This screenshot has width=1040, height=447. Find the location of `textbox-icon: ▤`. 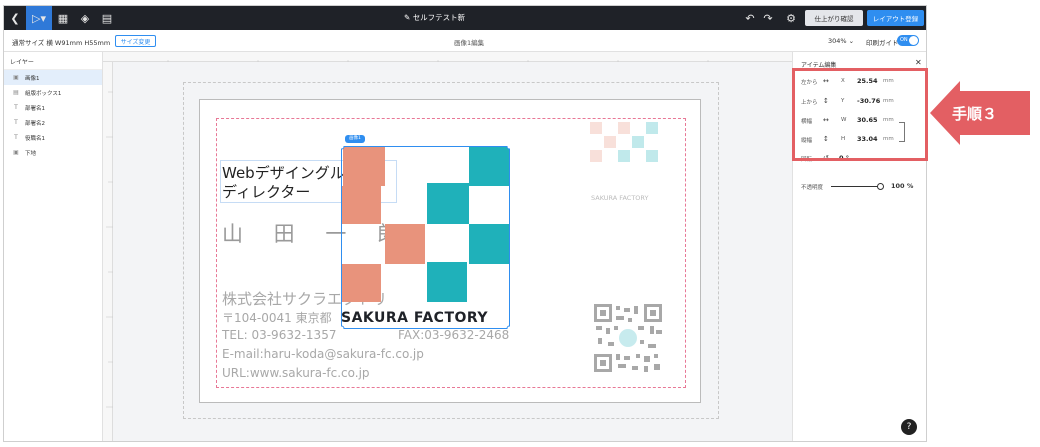

textbox-icon: ▤ is located at coordinates (16, 92).